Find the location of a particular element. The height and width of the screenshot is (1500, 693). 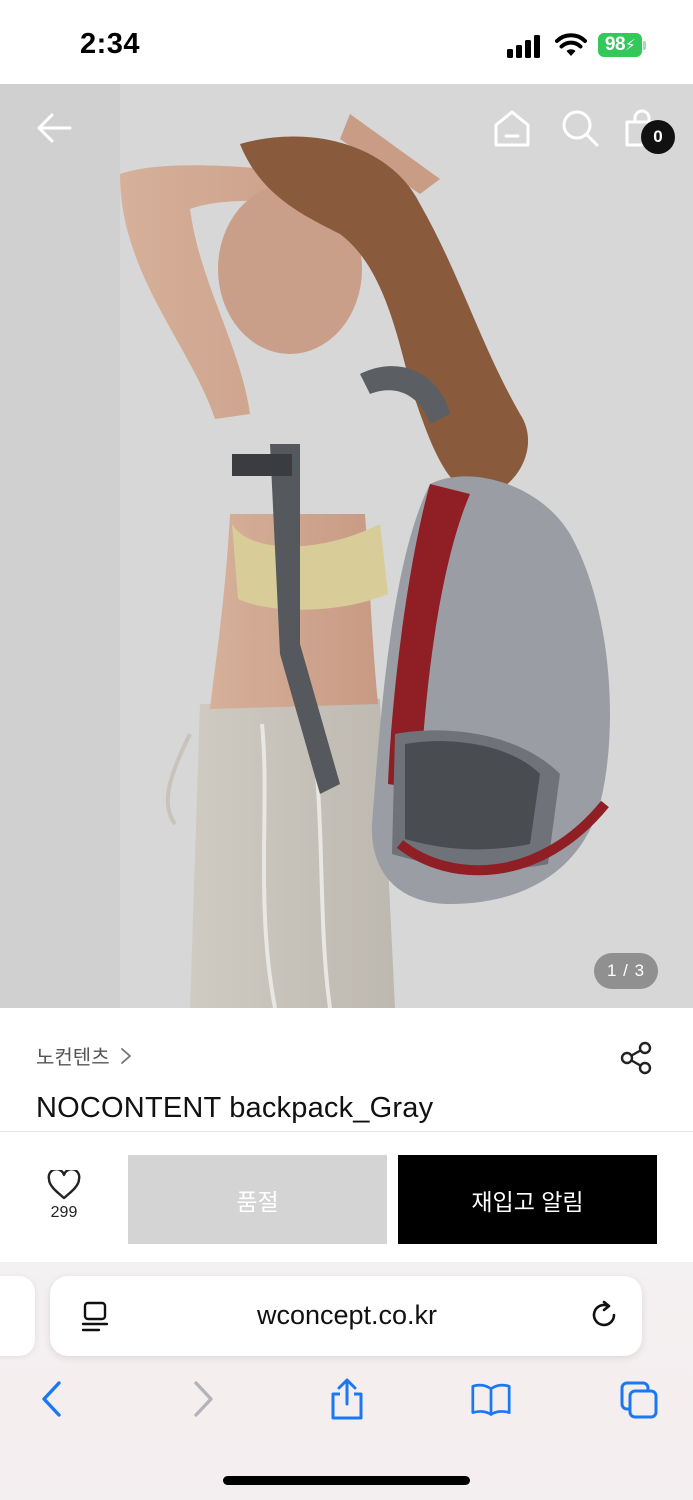

brand-link: 노컨텐츠 is located at coordinates (84, 1055).